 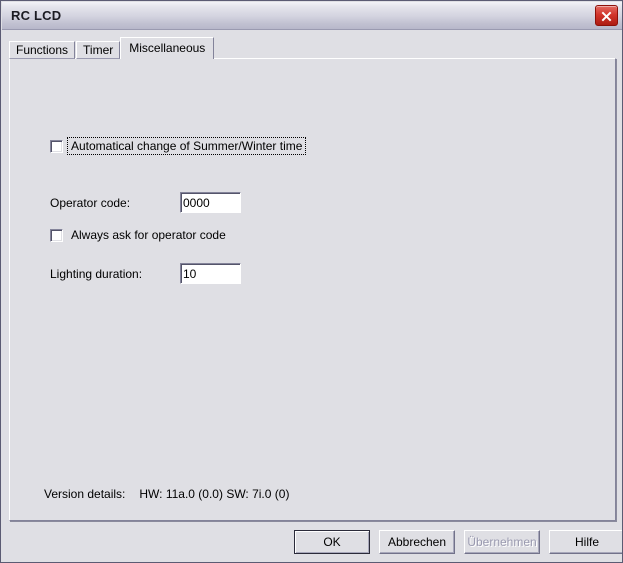 What do you see at coordinates (210, 202) in the screenshot?
I see `operator-code-input` at bounding box center [210, 202].